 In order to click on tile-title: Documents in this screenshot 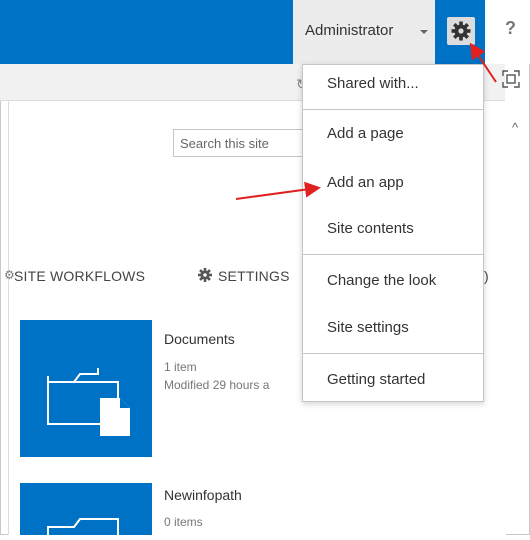, I will do `click(199, 339)`.